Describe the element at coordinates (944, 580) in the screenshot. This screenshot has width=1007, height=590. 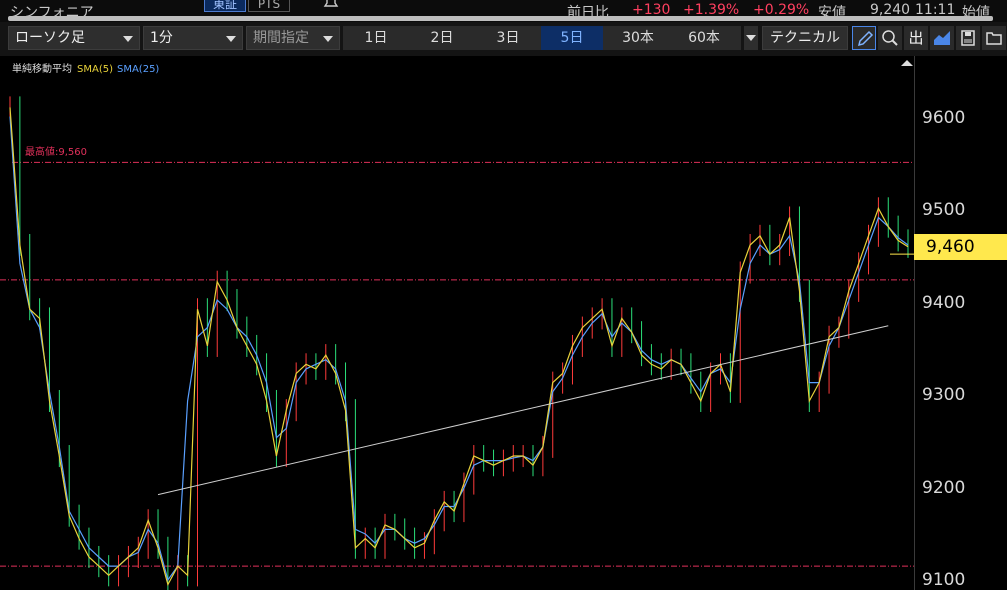
I see `y-tick-label: 9100` at that location.